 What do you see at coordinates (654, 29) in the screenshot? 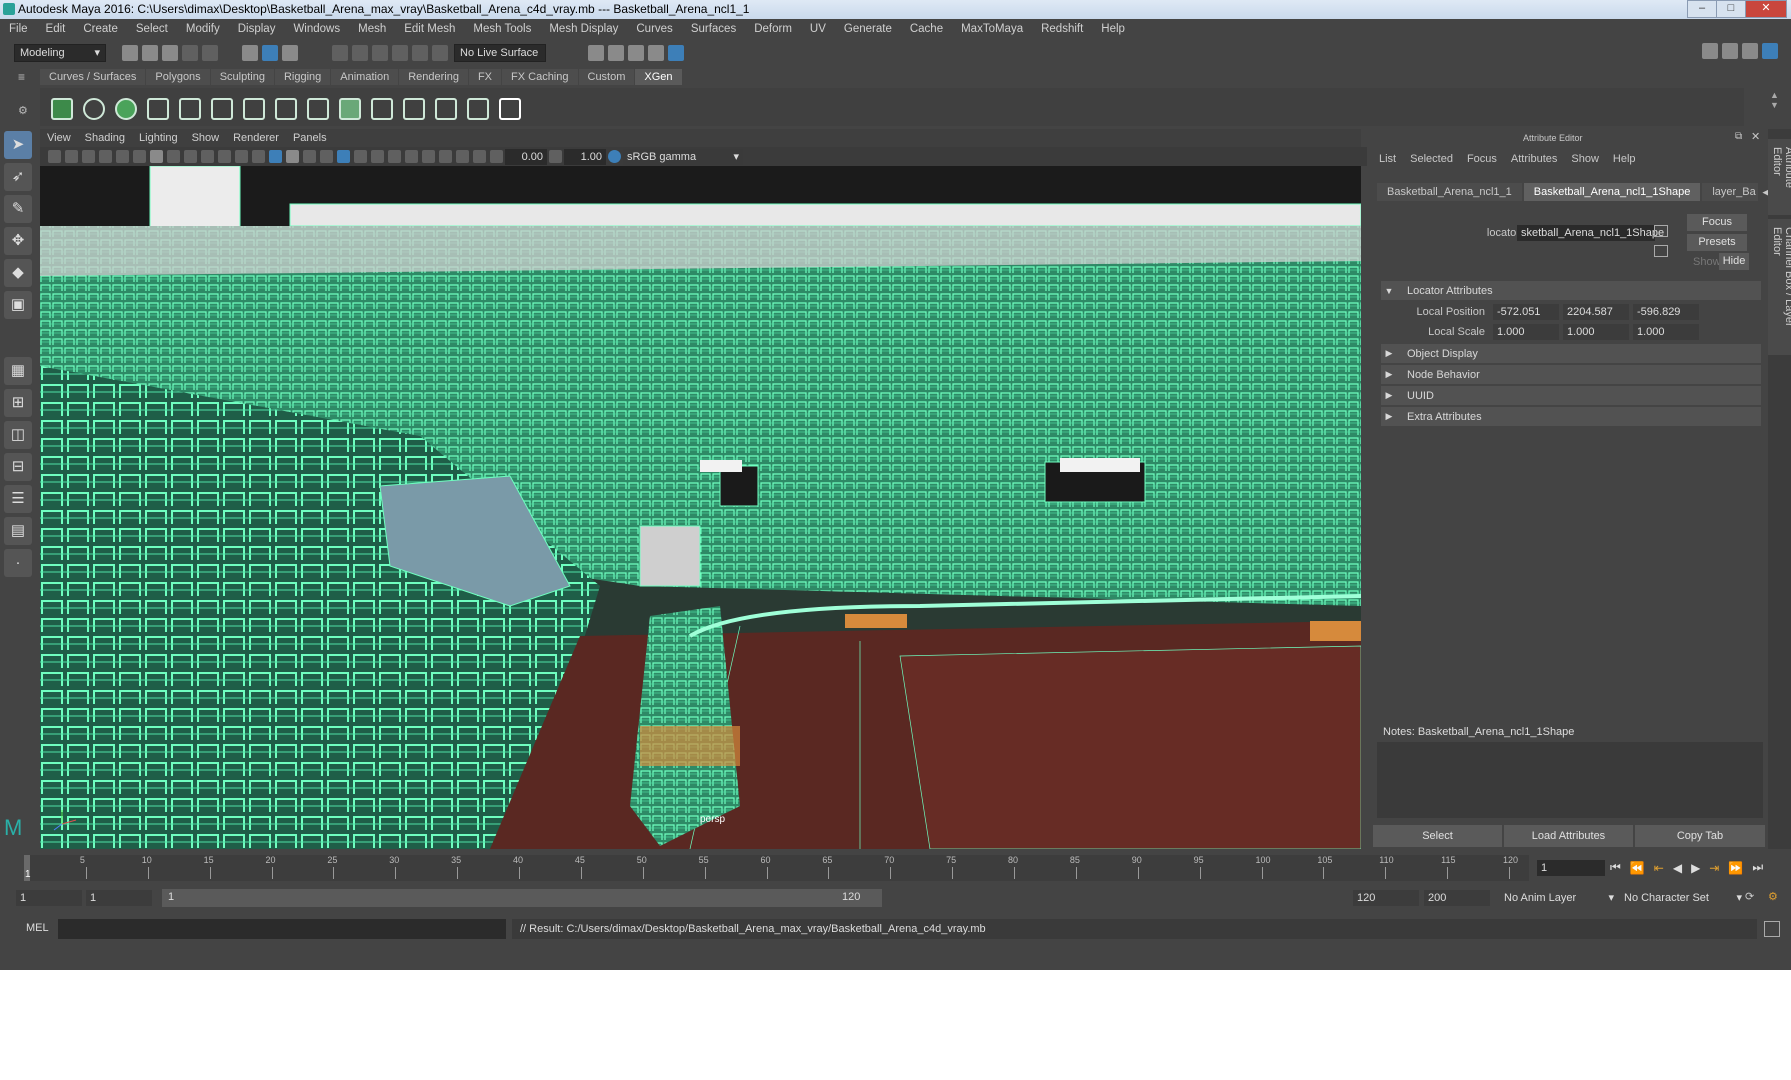
I see `menu-curves: Curves` at bounding box center [654, 29].